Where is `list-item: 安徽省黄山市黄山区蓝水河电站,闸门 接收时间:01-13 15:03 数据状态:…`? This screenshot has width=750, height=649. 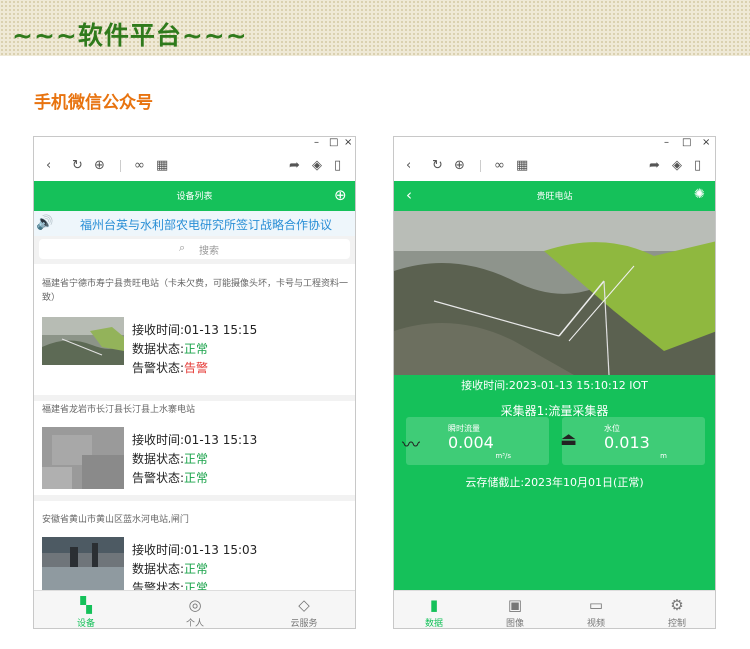 list-item: 安徽省黄山市黄山区蓝水河电站,闸门 接收时间:01-13 15:03 数据状态:… is located at coordinates (194, 554).